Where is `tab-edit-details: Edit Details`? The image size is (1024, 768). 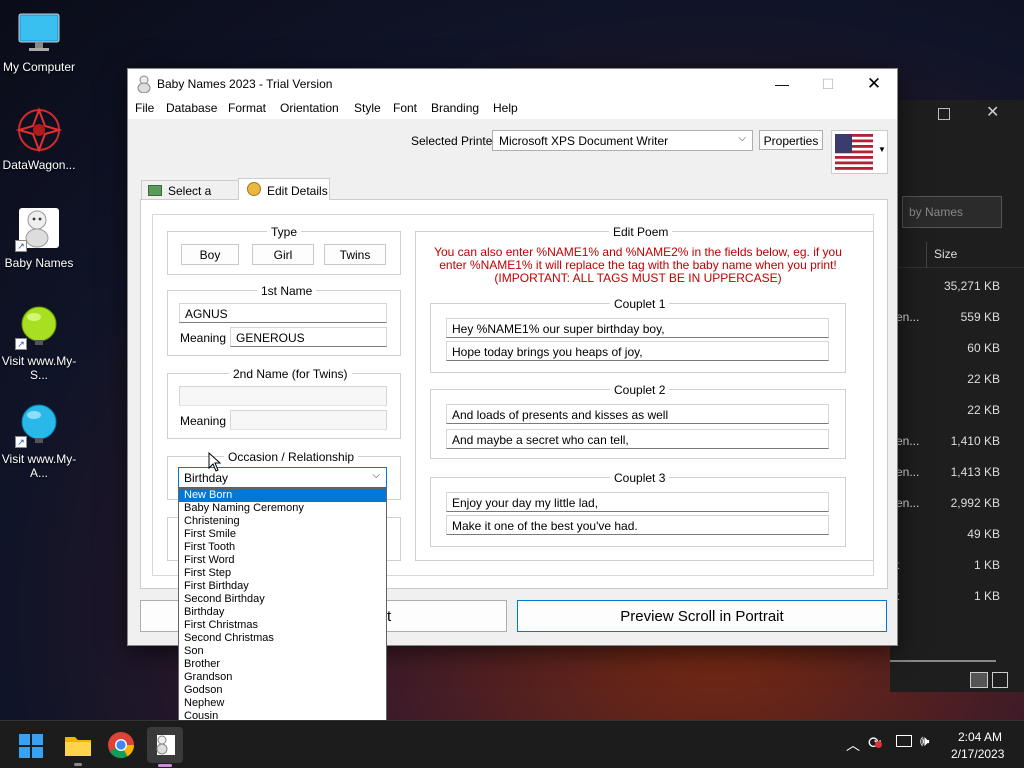
tab-edit-details: Edit Details is located at coordinates (284, 189).